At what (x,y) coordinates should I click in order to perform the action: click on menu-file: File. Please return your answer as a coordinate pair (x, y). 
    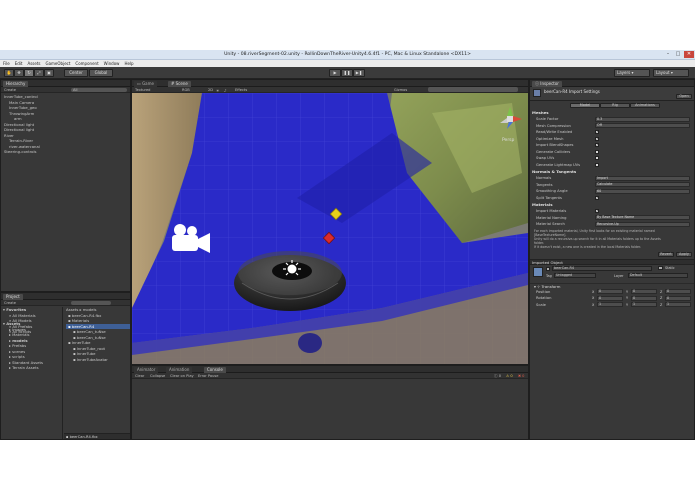
    Looking at the image, I should click on (6, 63).